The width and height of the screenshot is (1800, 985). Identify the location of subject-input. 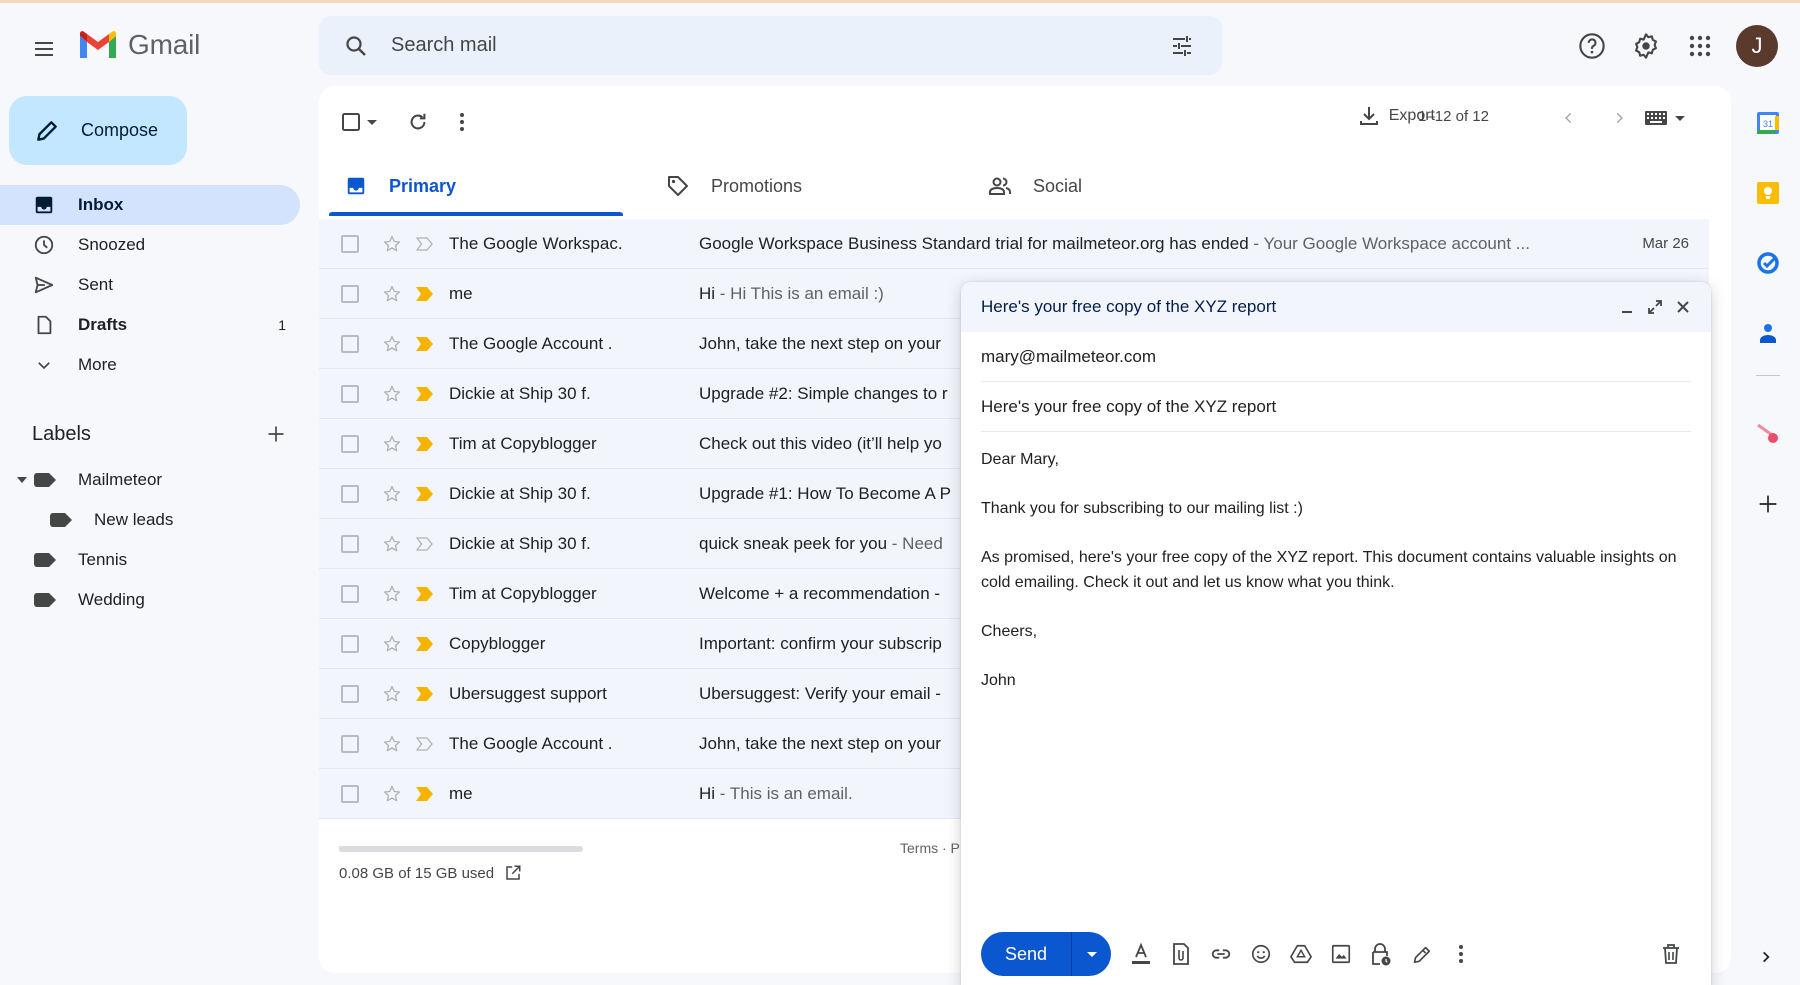
(1336, 406).